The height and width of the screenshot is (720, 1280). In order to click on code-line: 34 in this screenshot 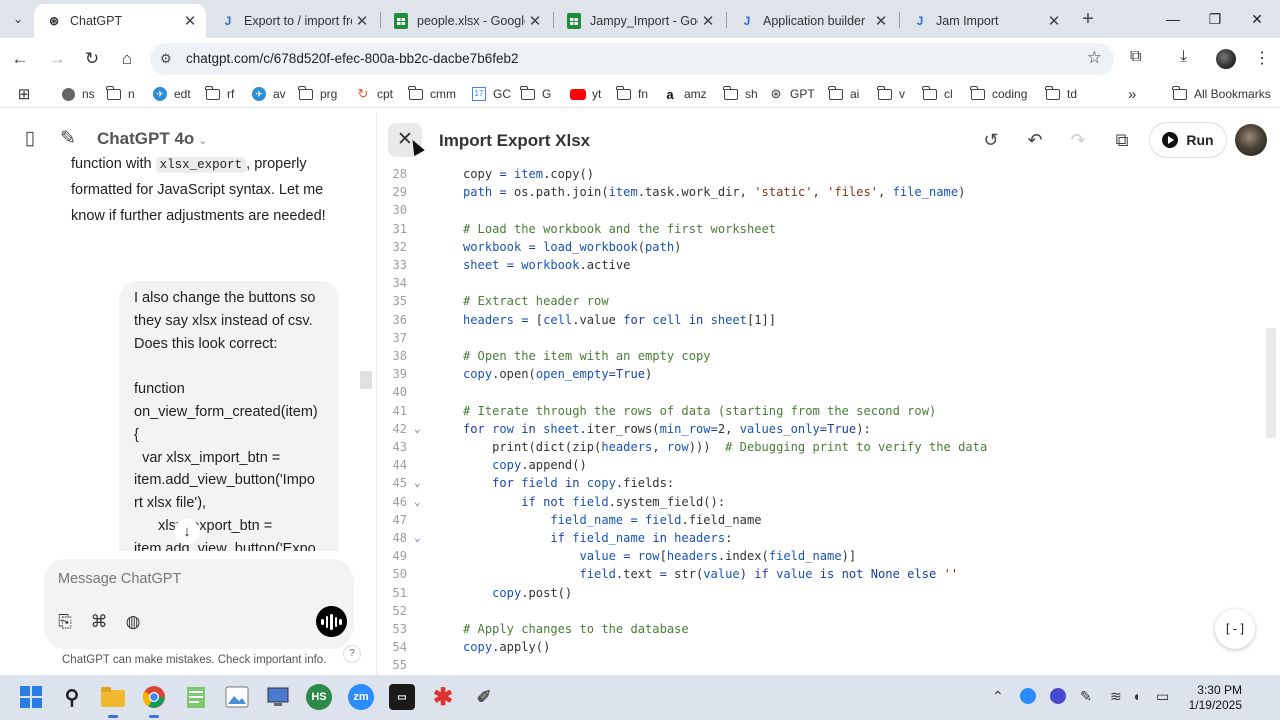, I will do `click(817, 283)`.